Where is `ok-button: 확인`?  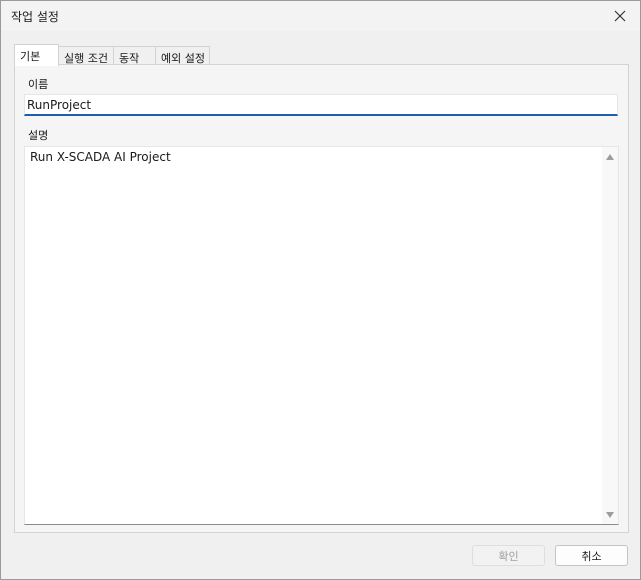 ok-button: 확인 is located at coordinates (508, 555).